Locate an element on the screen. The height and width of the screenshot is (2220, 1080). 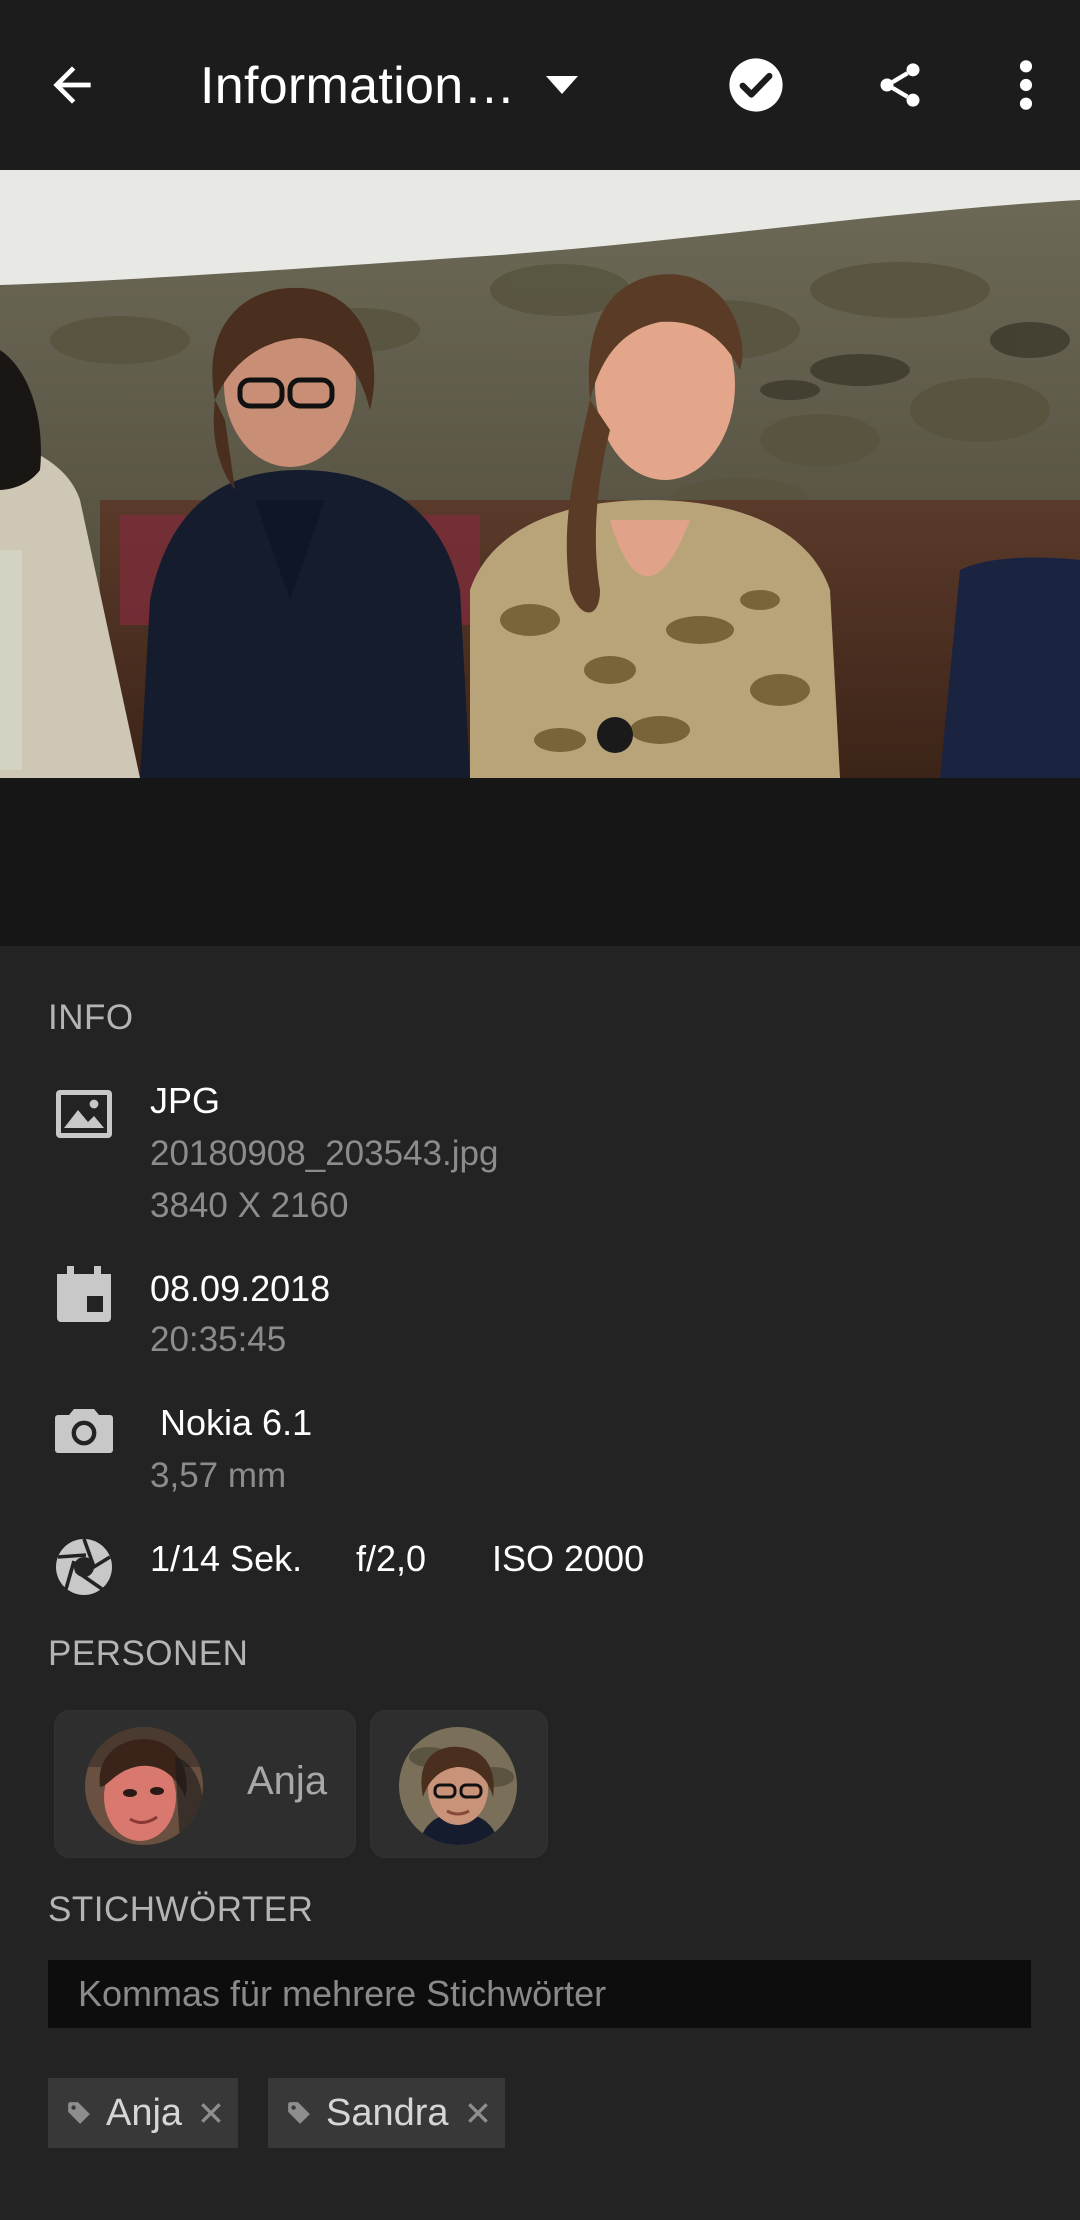
camera-icon-wrap is located at coordinates (84, 1430).